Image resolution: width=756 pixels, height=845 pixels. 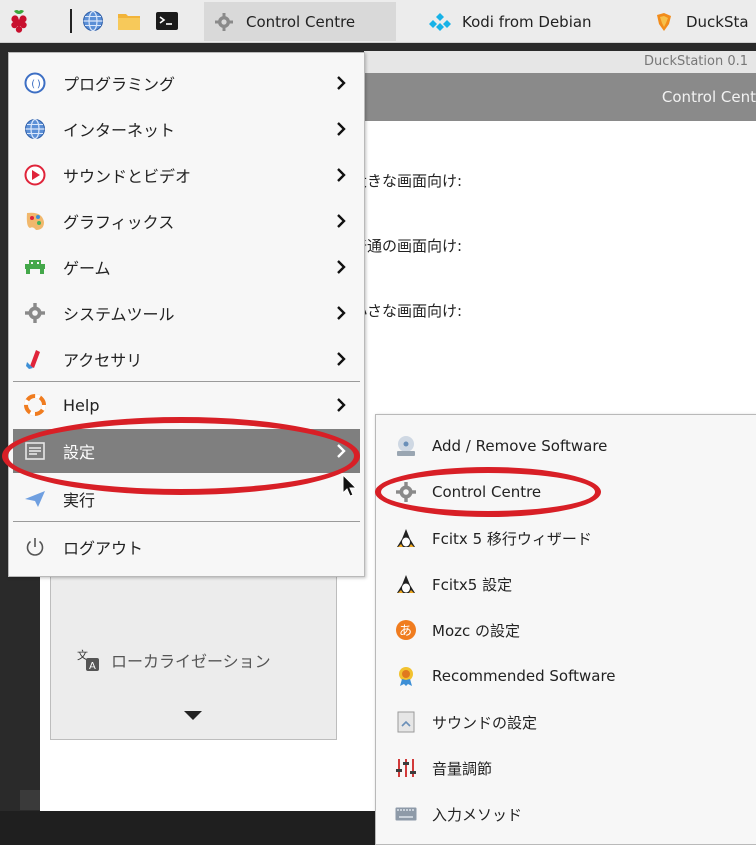 What do you see at coordinates (93, 21) in the screenshot?
I see `web-browser-globe-icon` at bounding box center [93, 21].